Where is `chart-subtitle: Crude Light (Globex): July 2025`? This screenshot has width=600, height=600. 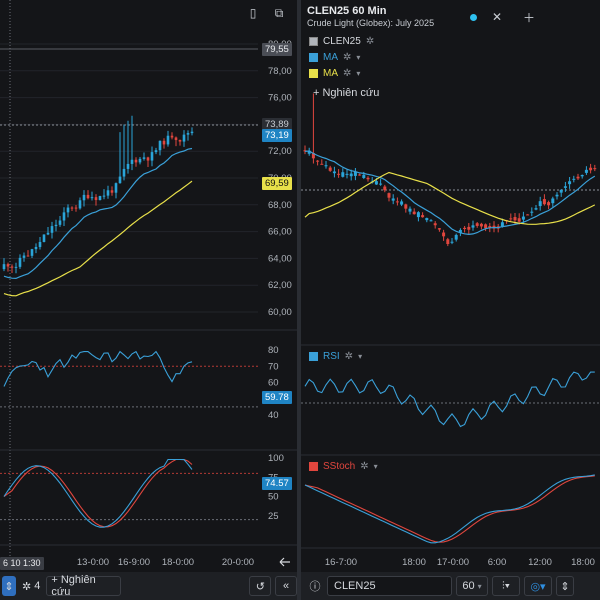
chart-subtitle: Crude Light (Globex): July 2025 is located at coordinates (371, 23).